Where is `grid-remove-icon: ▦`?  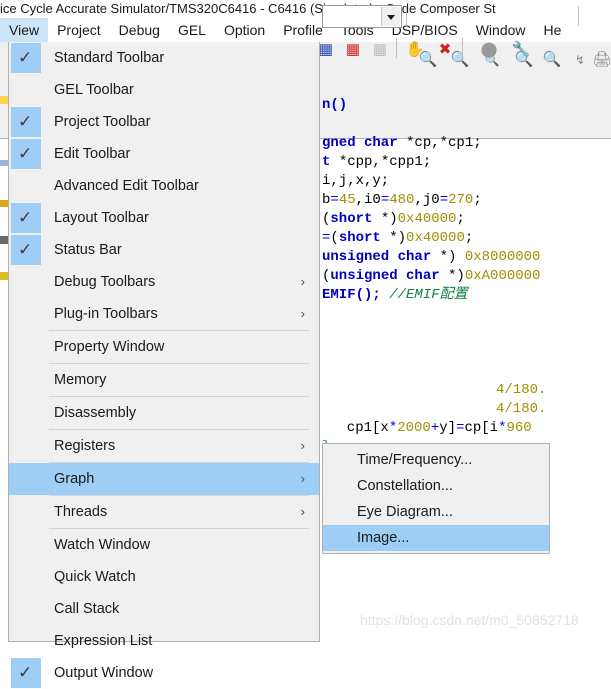
grid-remove-icon: ▦ is located at coordinates (380, 50).